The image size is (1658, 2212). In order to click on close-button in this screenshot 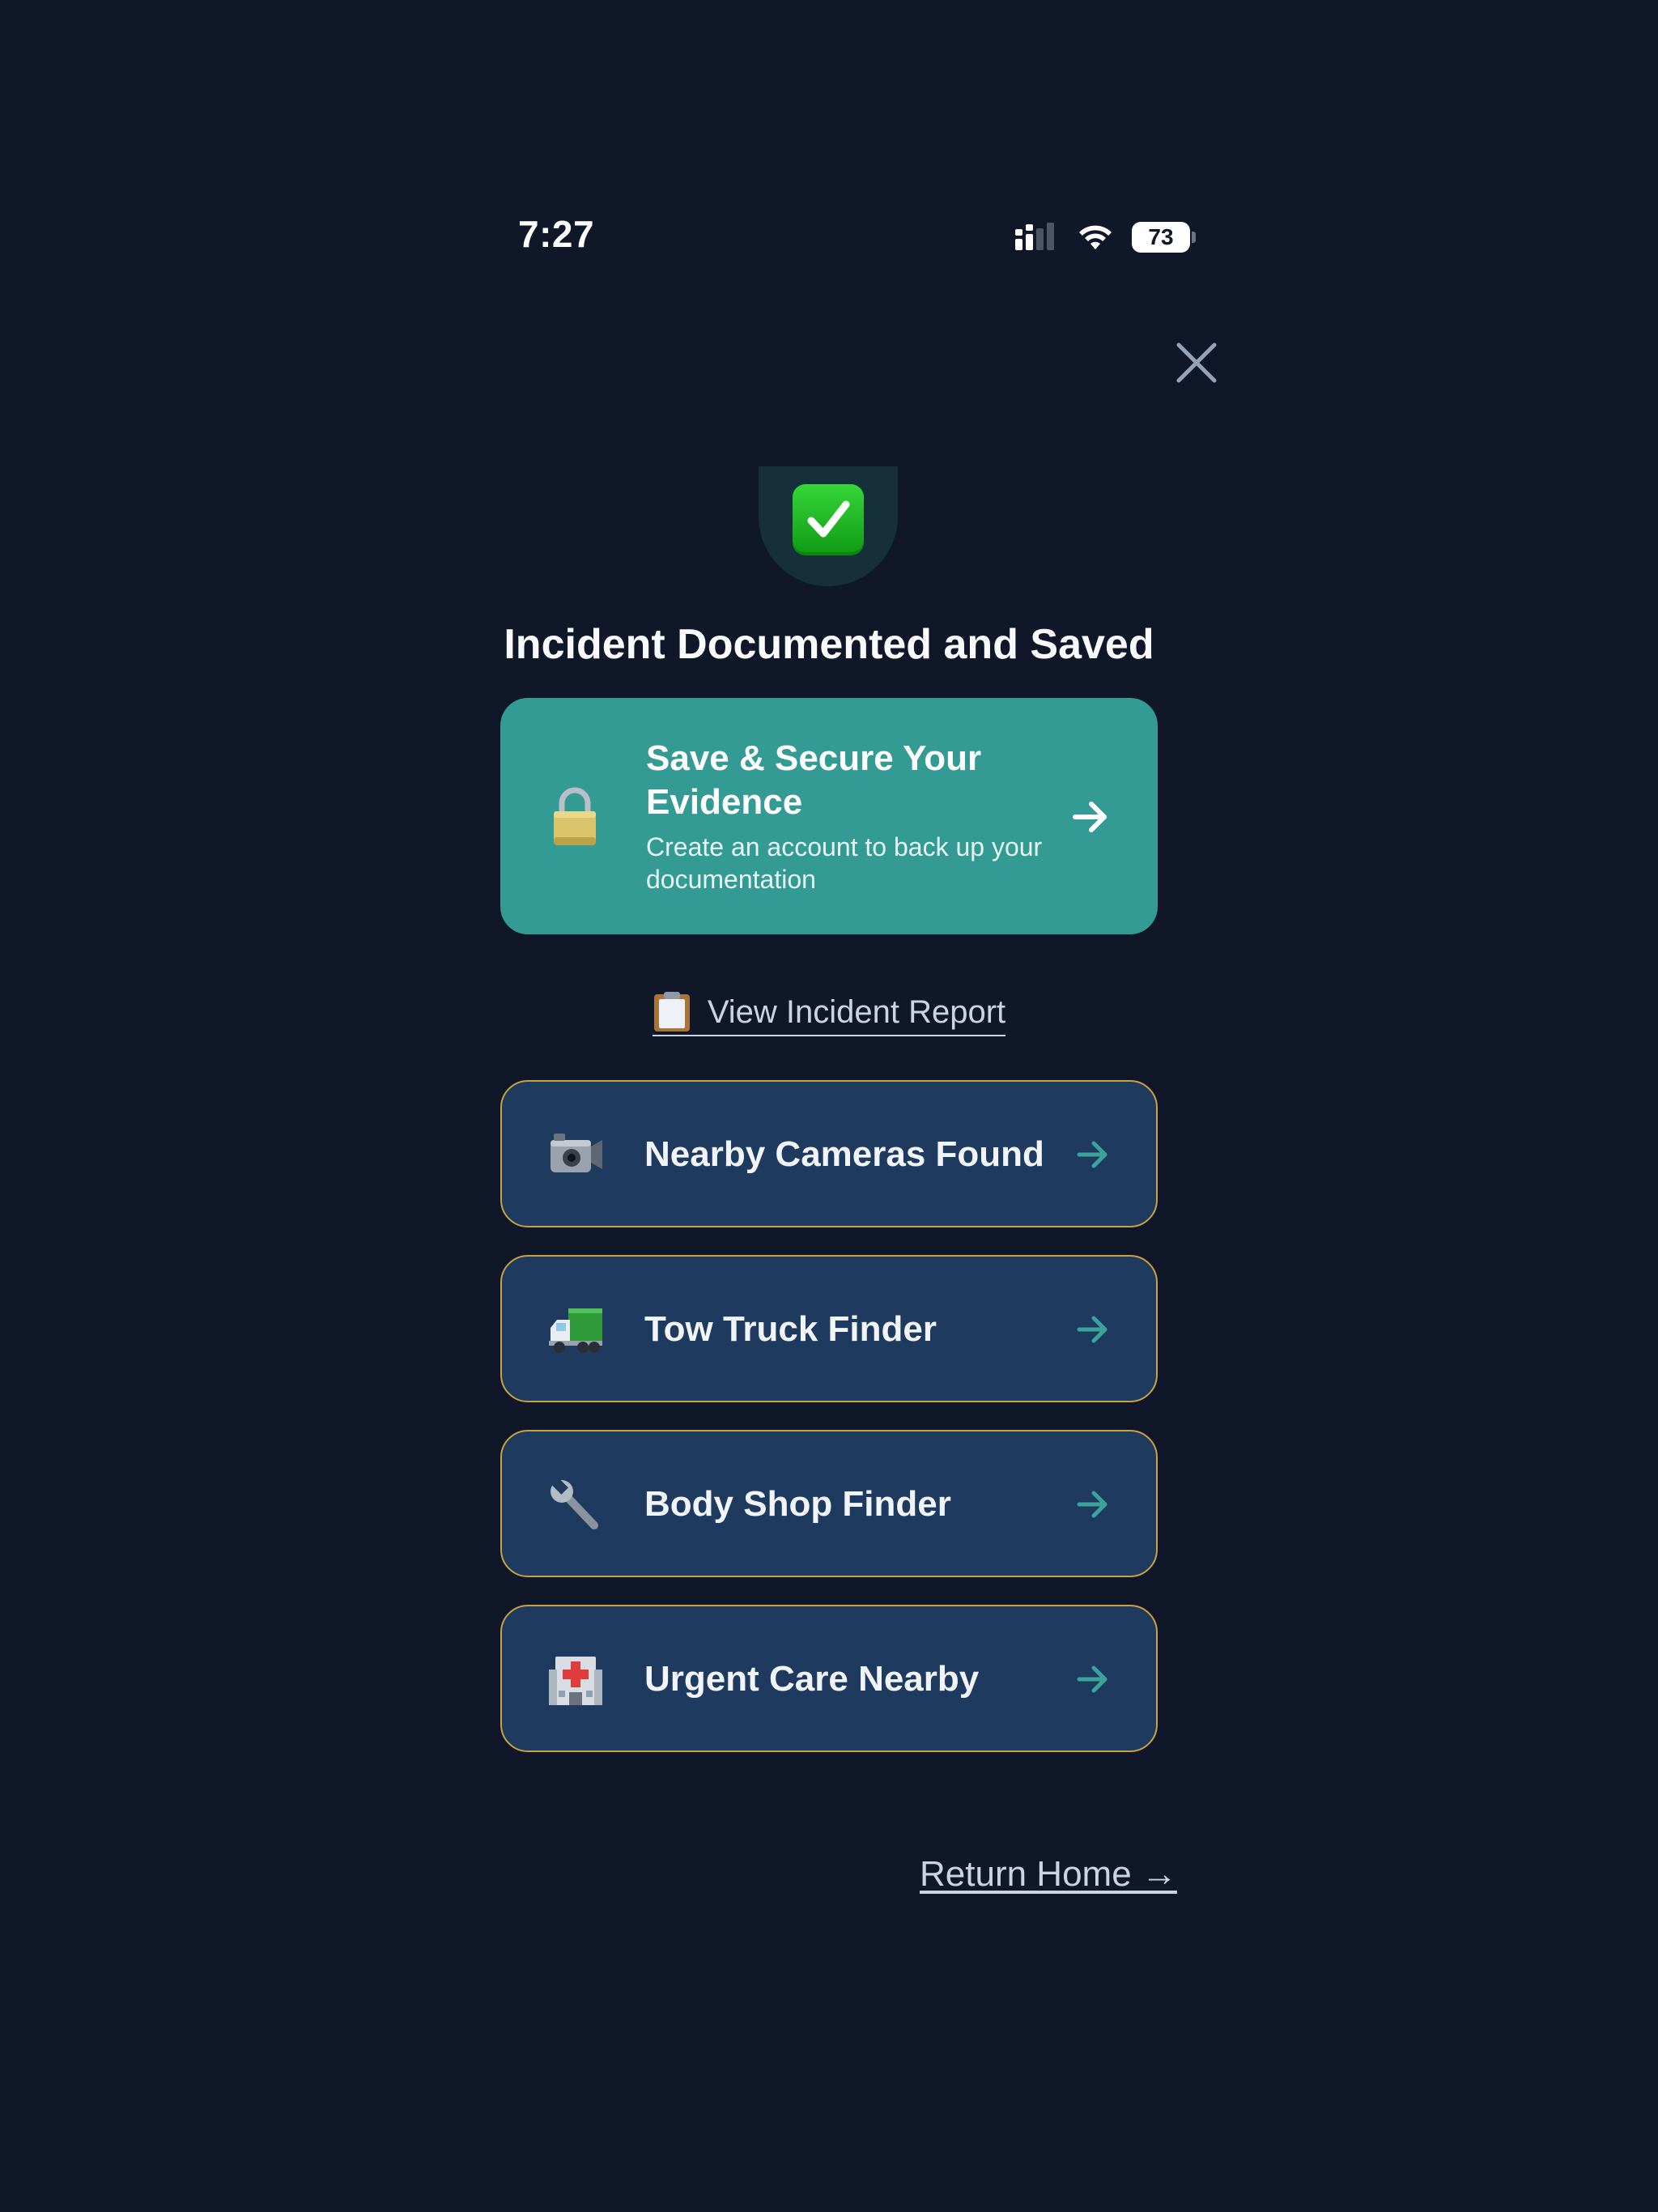, I will do `click(1196, 362)`.